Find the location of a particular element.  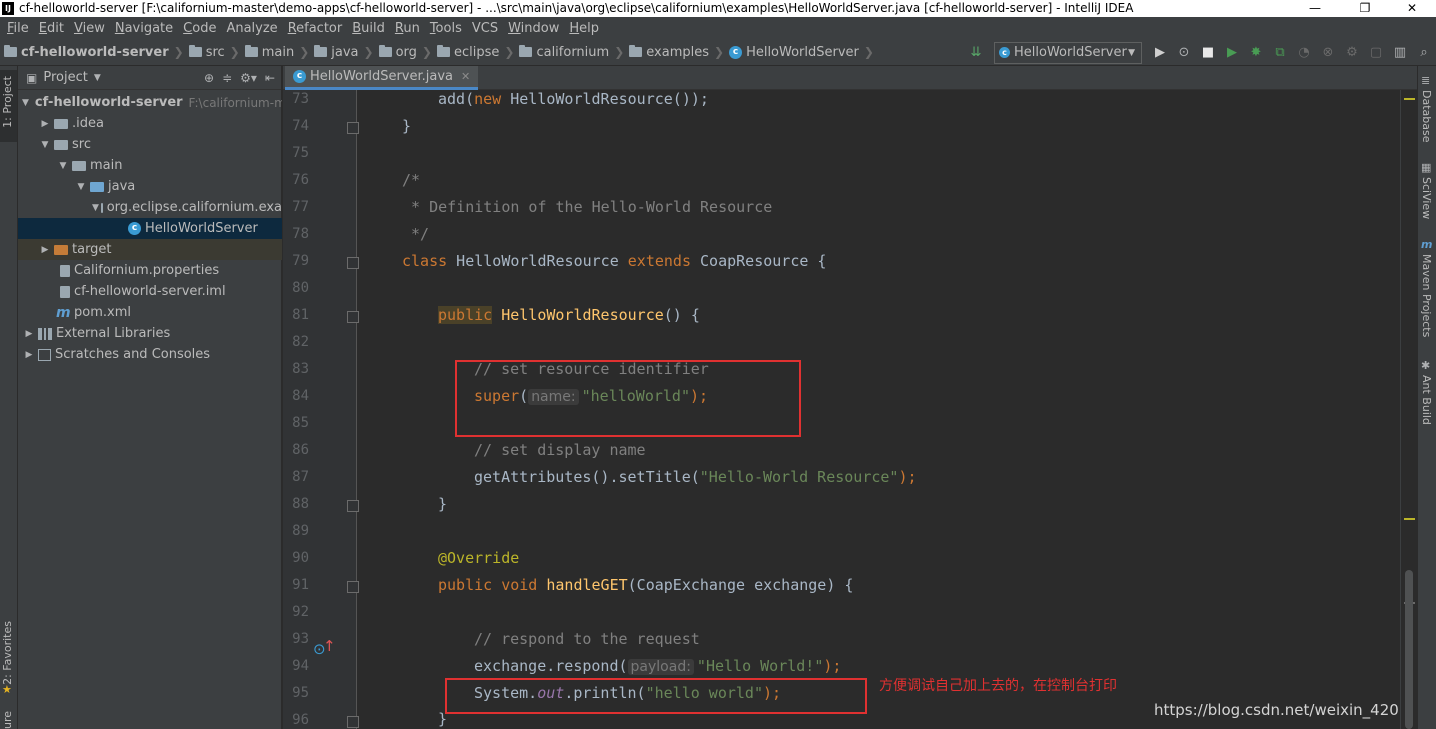

tab-helloworldserver: c HelloWorldServer.java ✕ is located at coordinates (382, 78).